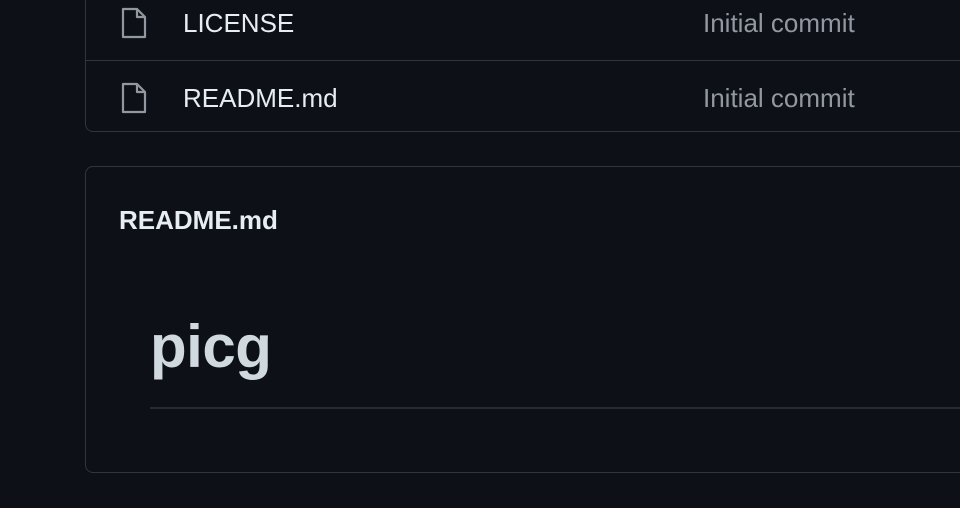 Image resolution: width=960 pixels, height=508 pixels. What do you see at coordinates (523, 30) in the screenshot?
I see `file-row: LICENSE Initial commit` at bounding box center [523, 30].